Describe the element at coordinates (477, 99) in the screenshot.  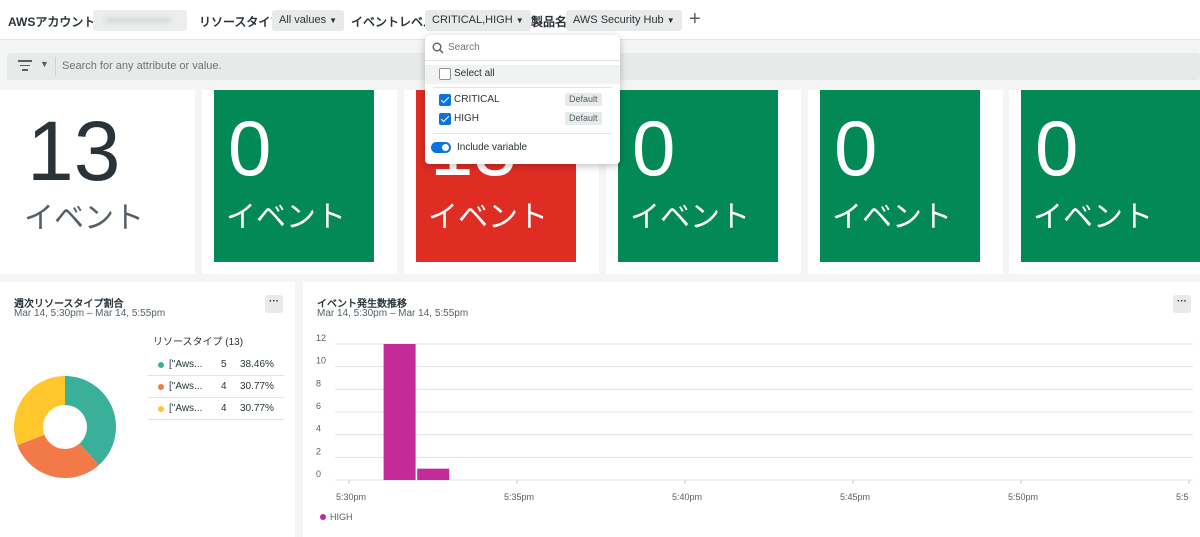
I see `option-label: CRITICAL` at that location.